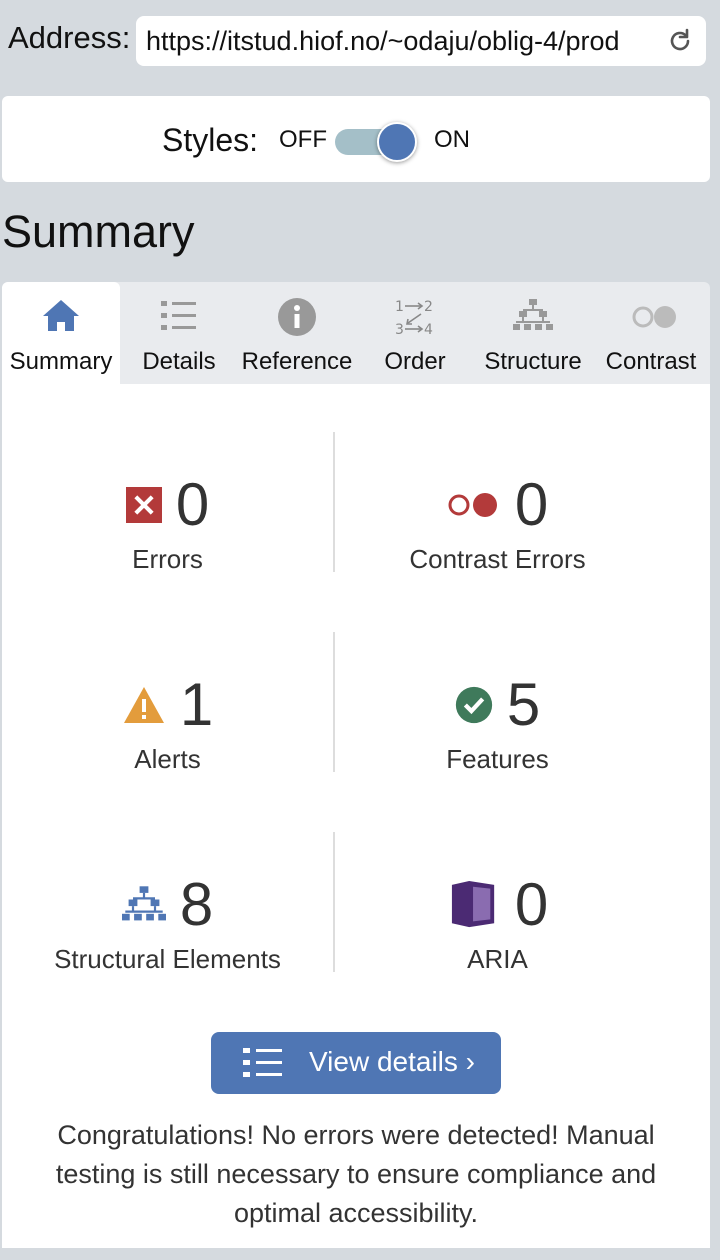 This screenshot has height=1260, width=720. I want to click on alerts-label: Alerts, so click(167, 759).